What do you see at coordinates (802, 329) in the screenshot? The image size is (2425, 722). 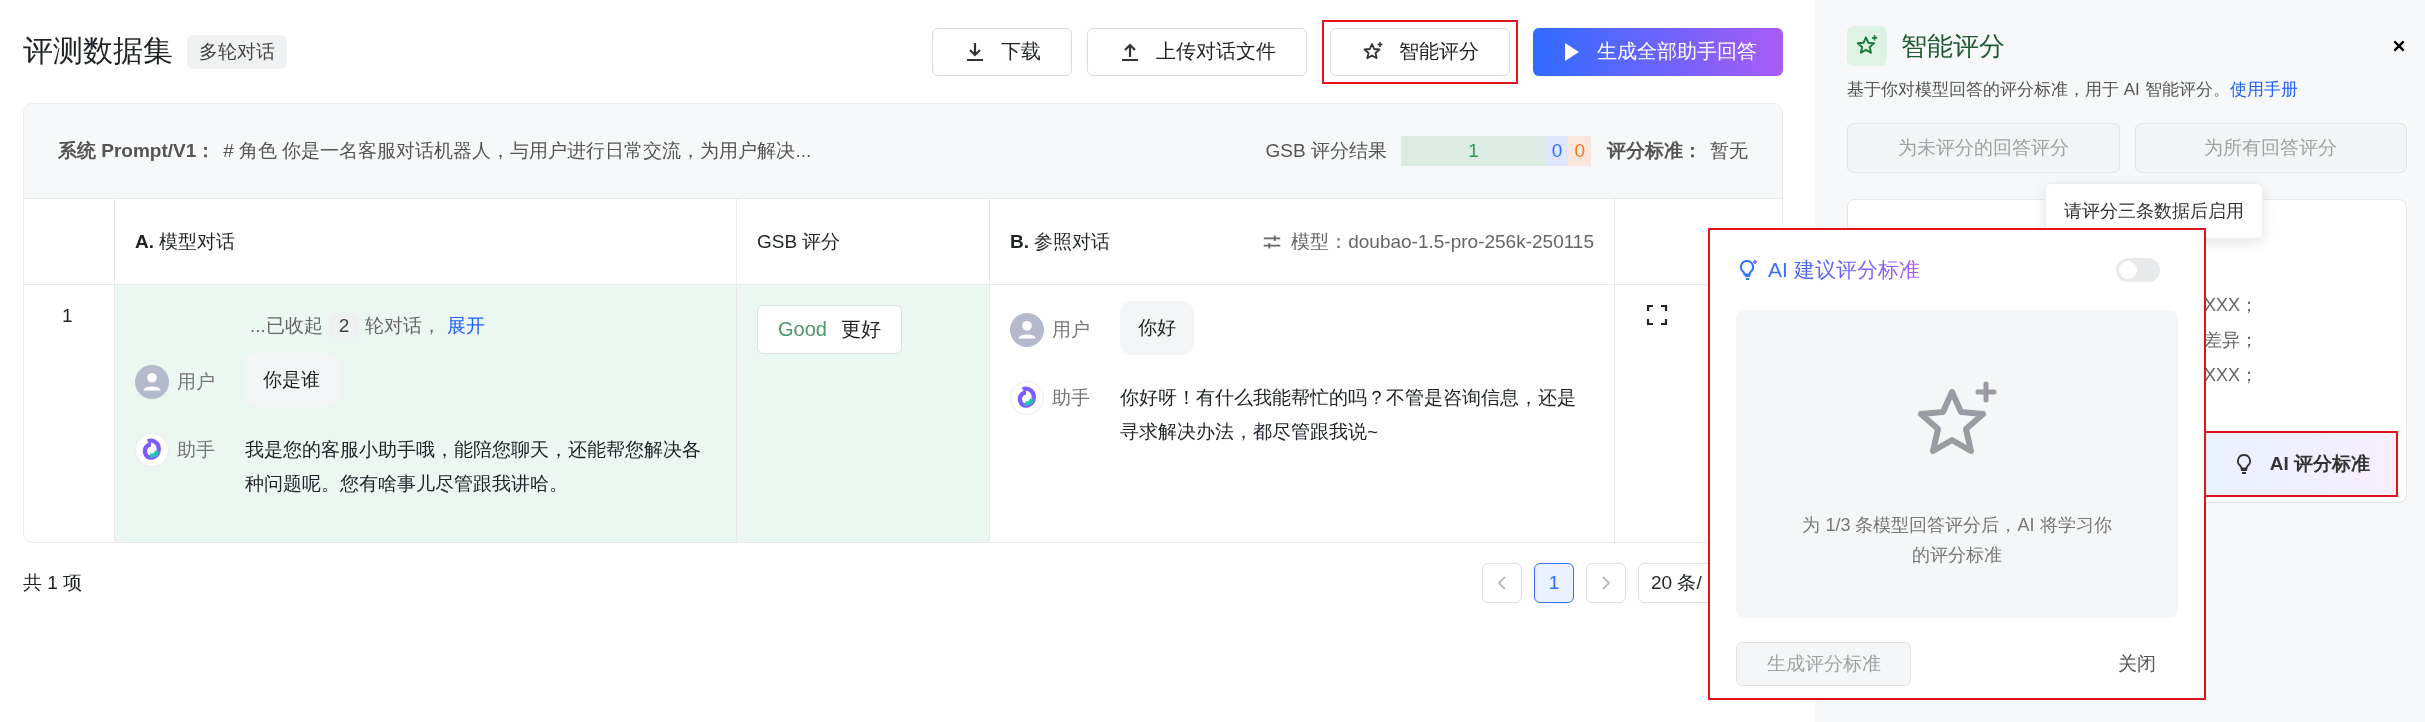 I see `rating-tag: Good` at bounding box center [802, 329].